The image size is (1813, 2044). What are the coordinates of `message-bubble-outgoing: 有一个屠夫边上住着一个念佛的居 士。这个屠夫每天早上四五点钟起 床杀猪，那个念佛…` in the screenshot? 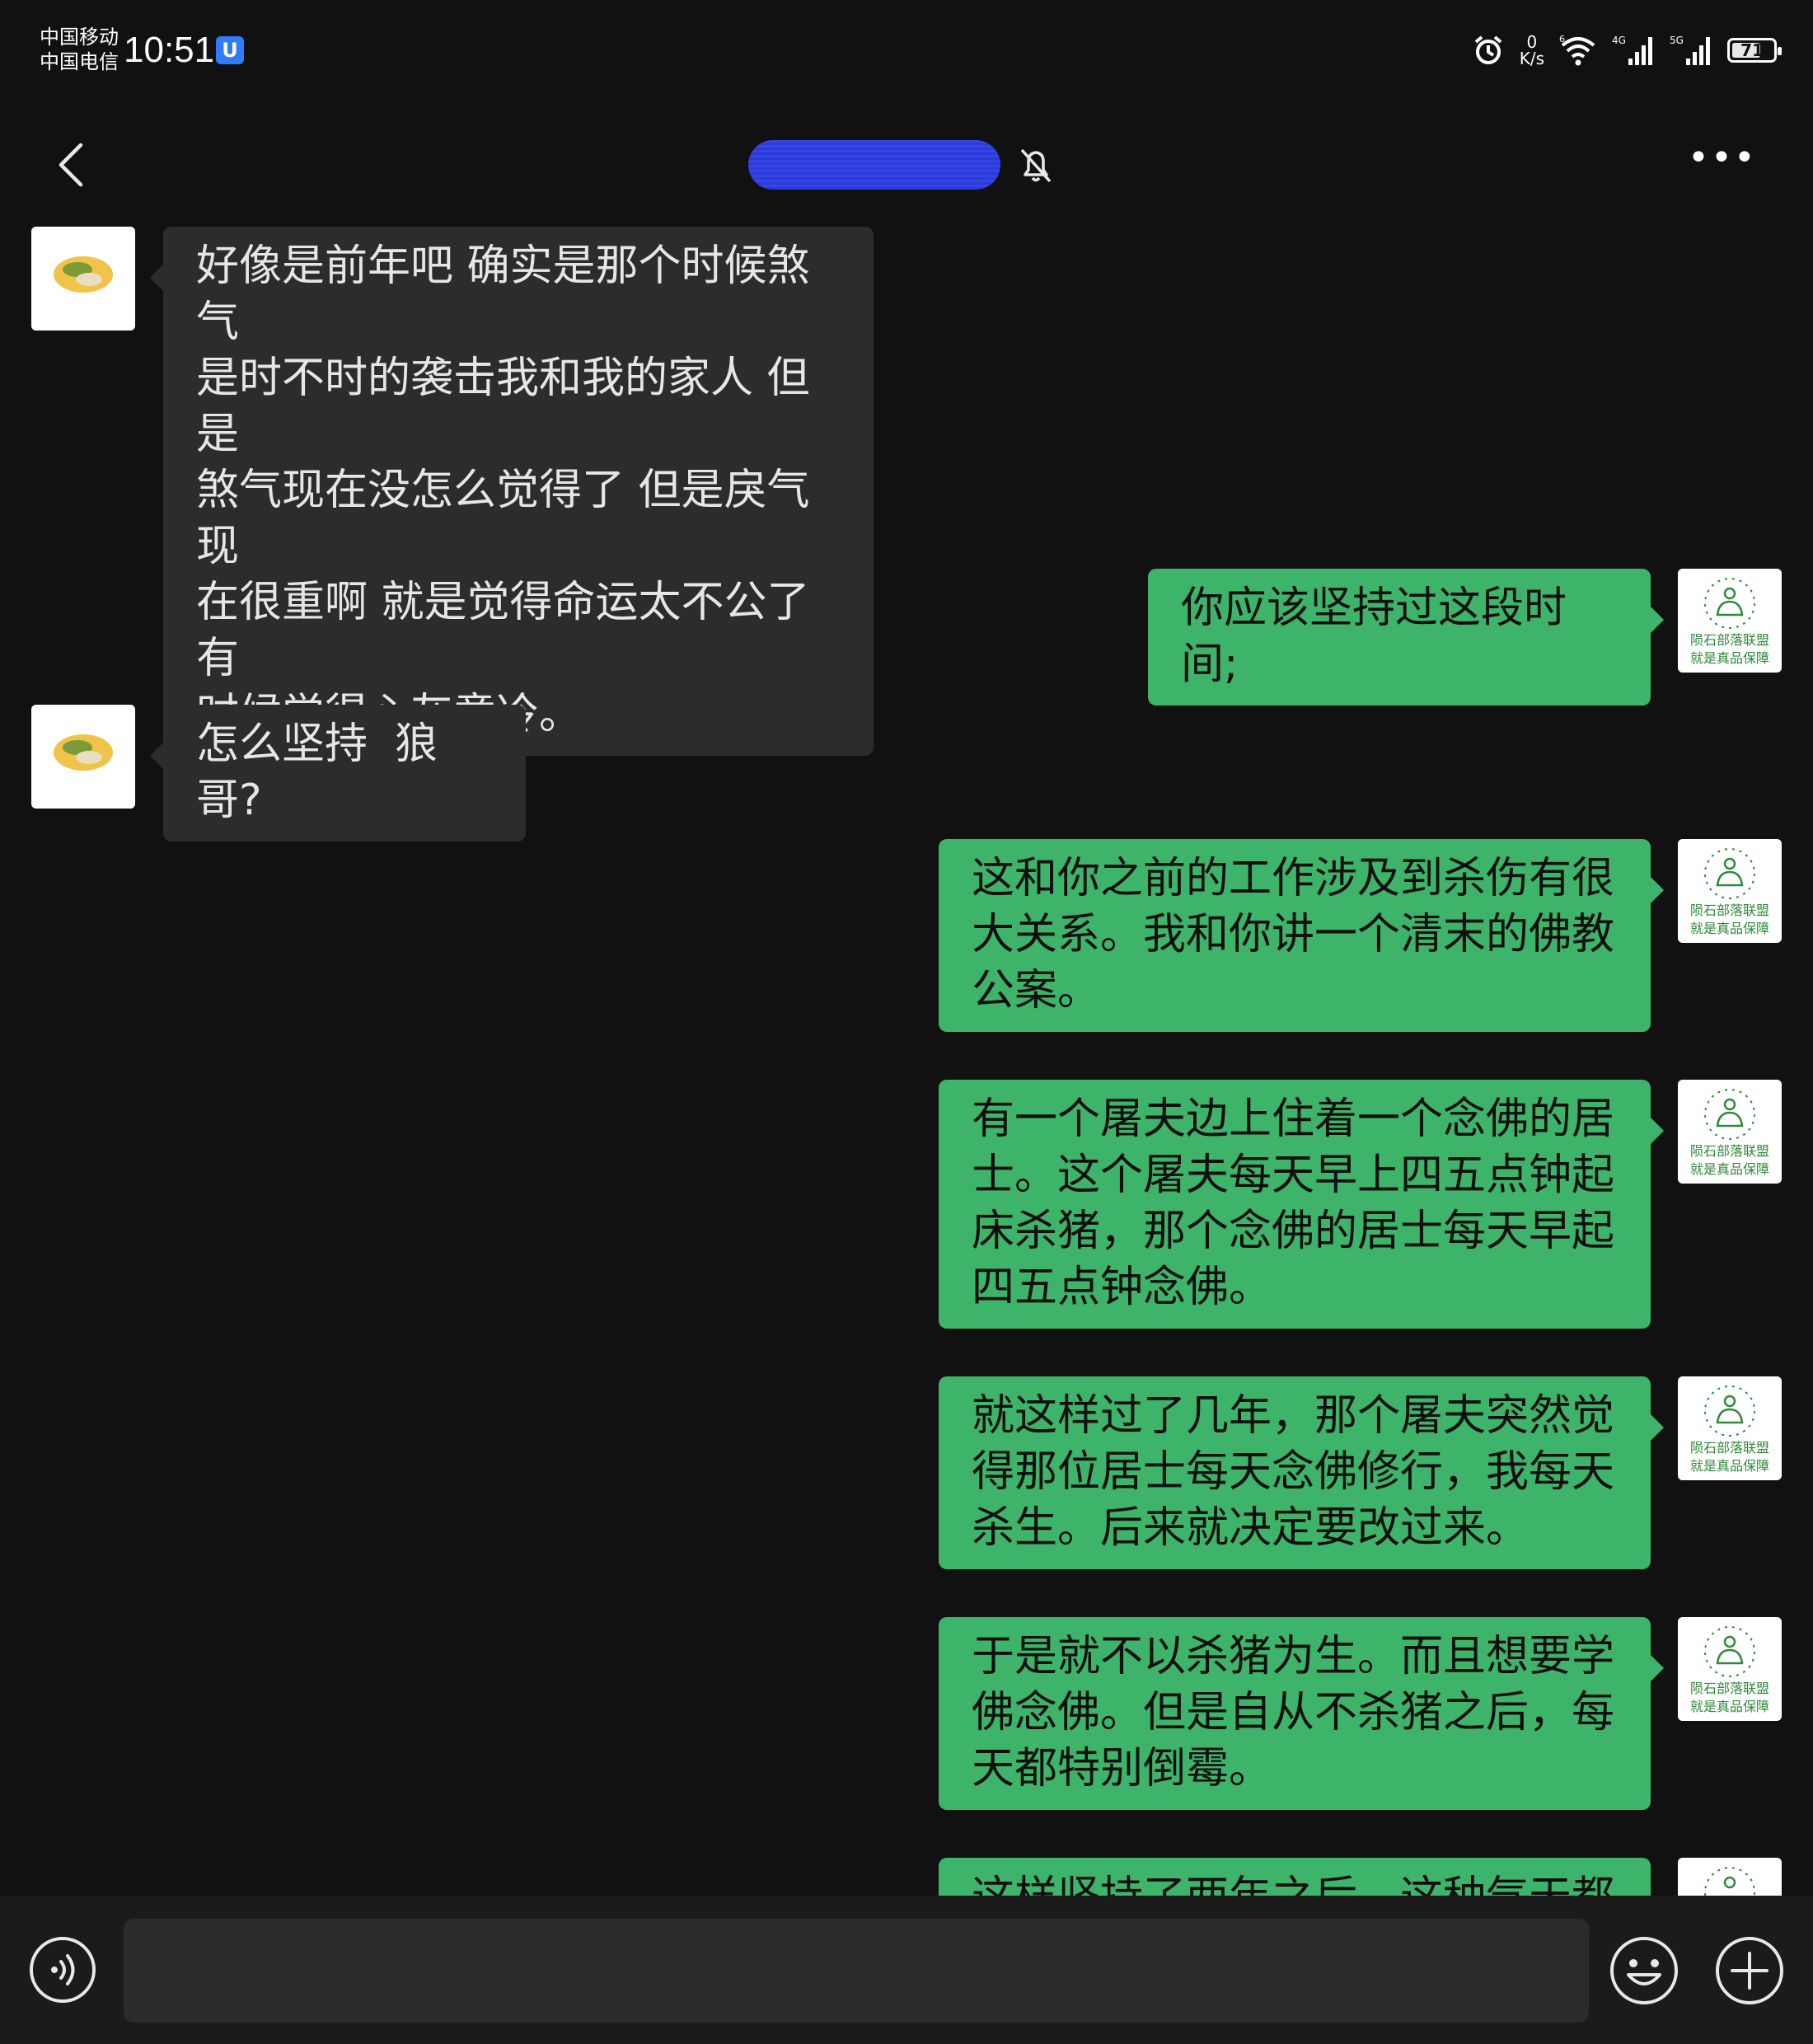 It's located at (1302, 1204).